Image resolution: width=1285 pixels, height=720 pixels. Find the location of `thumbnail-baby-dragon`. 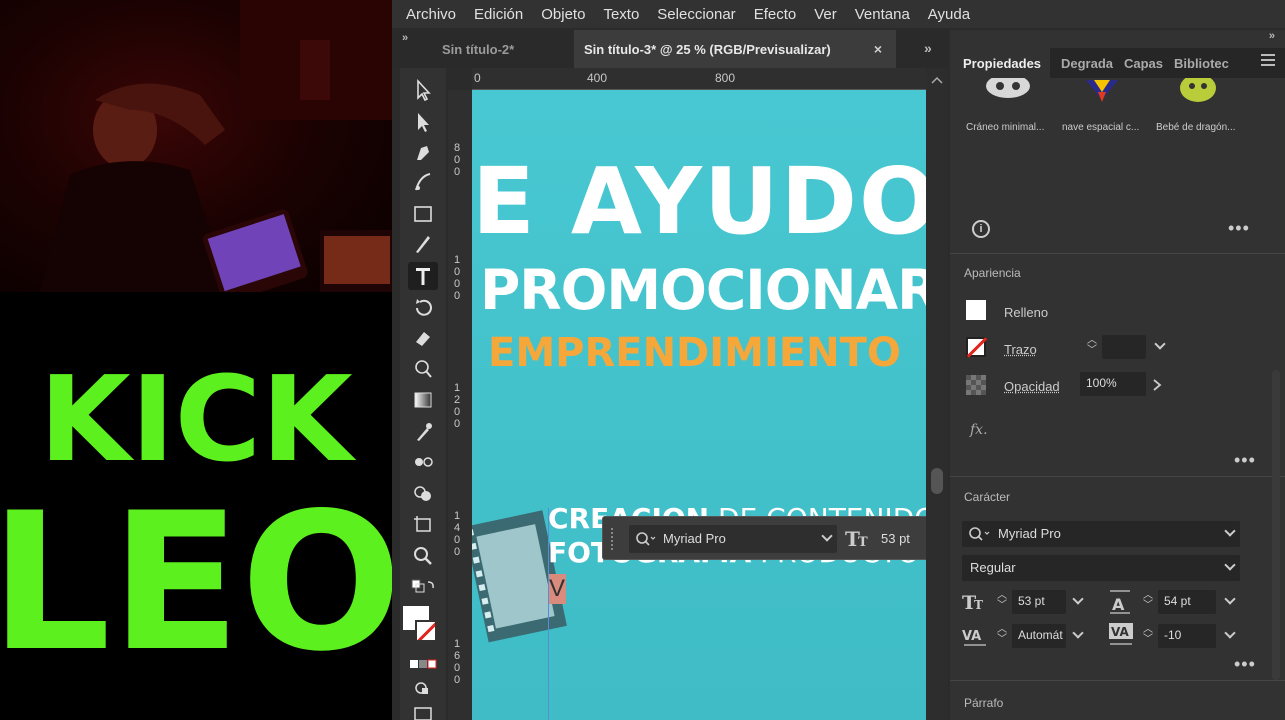

thumbnail-baby-dragon is located at coordinates (1198, 93).